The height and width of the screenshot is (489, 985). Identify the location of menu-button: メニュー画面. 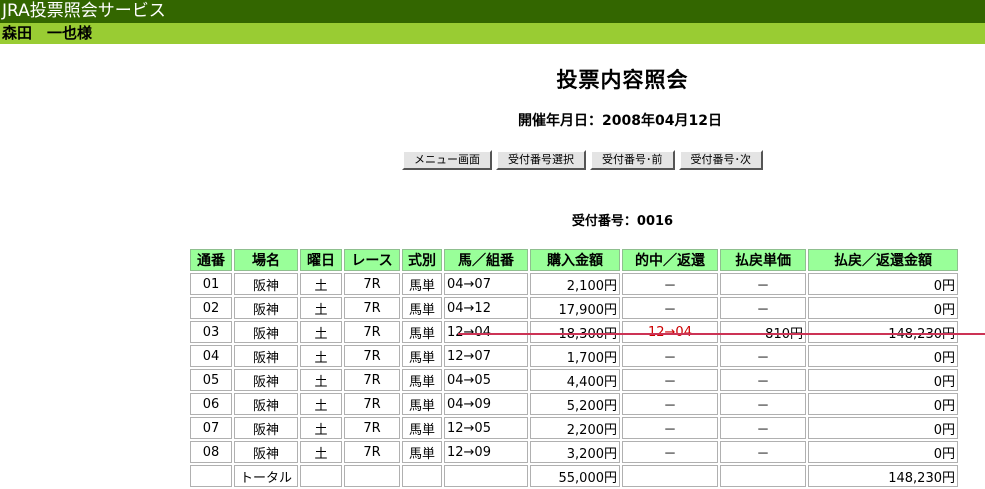
(447, 160).